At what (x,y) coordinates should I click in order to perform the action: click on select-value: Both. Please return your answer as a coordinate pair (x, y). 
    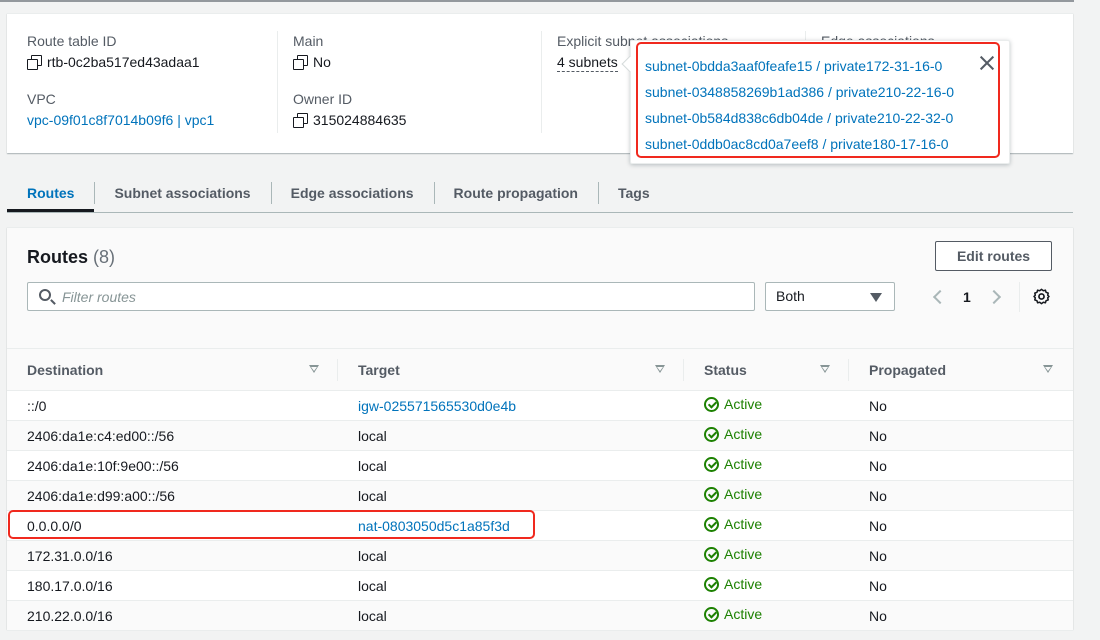
    Looking at the image, I should click on (790, 296).